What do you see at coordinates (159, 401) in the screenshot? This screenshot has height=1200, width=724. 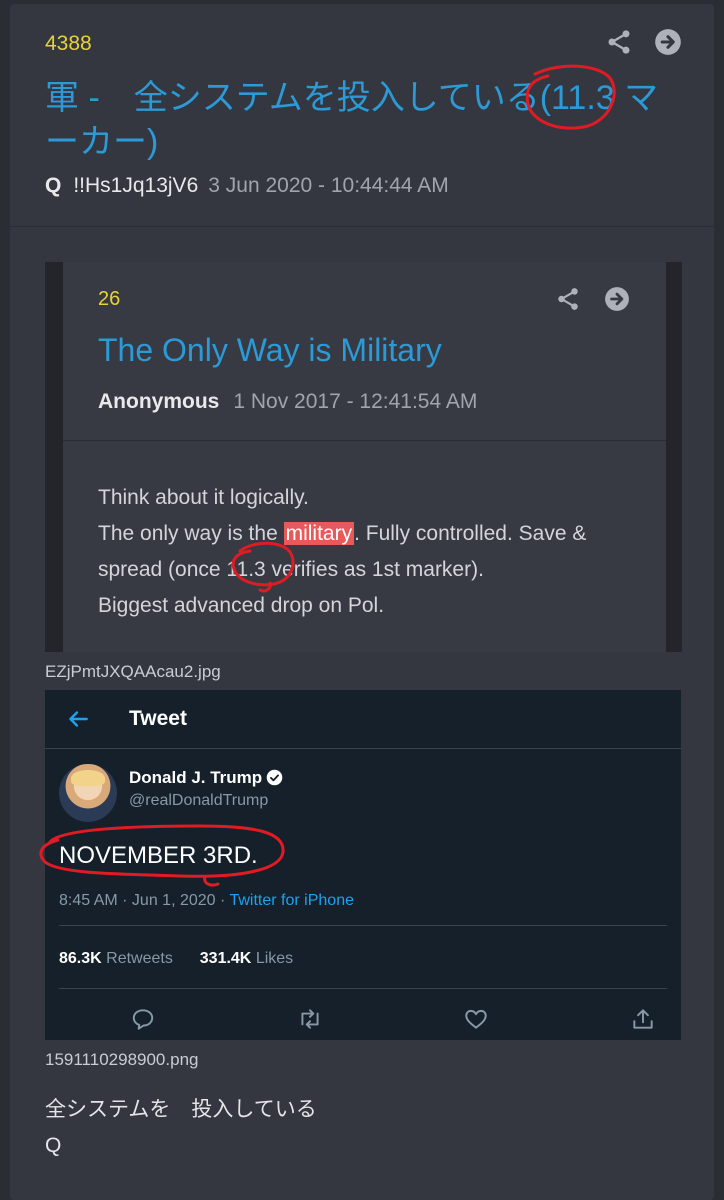 I see `quoted-author-name: Anonymous` at bounding box center [159, 401].